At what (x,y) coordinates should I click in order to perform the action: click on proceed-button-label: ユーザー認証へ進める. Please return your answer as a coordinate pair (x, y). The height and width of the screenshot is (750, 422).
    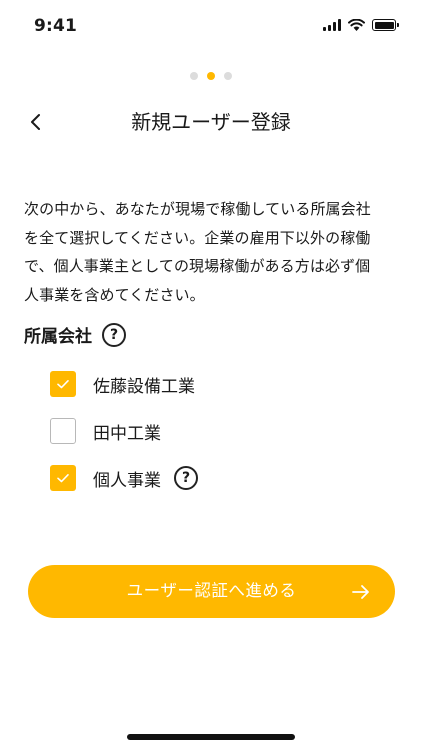
    Looking at the image, I should click on (211, 591).